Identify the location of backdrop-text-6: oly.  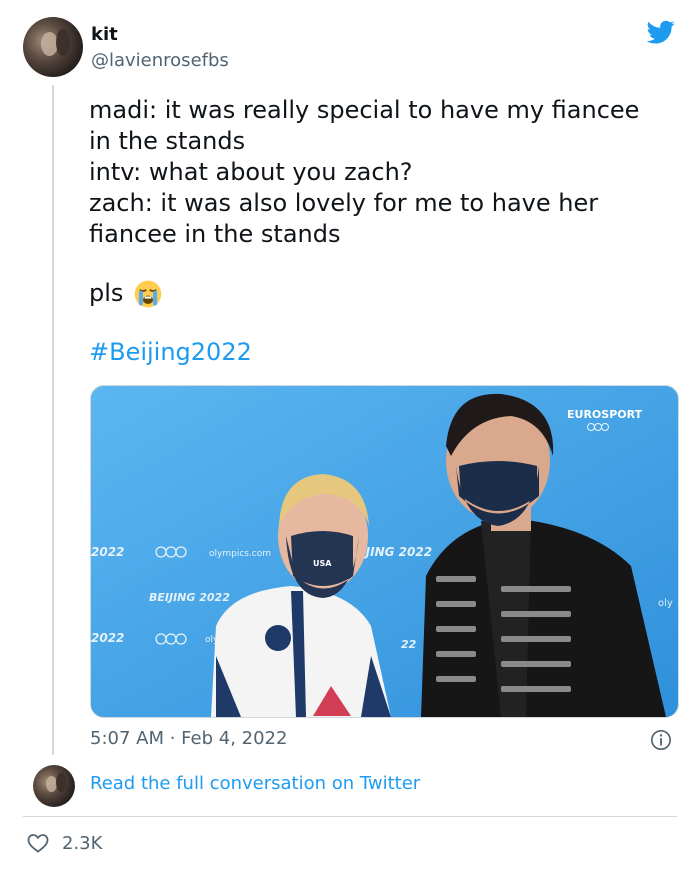
(665, 603).